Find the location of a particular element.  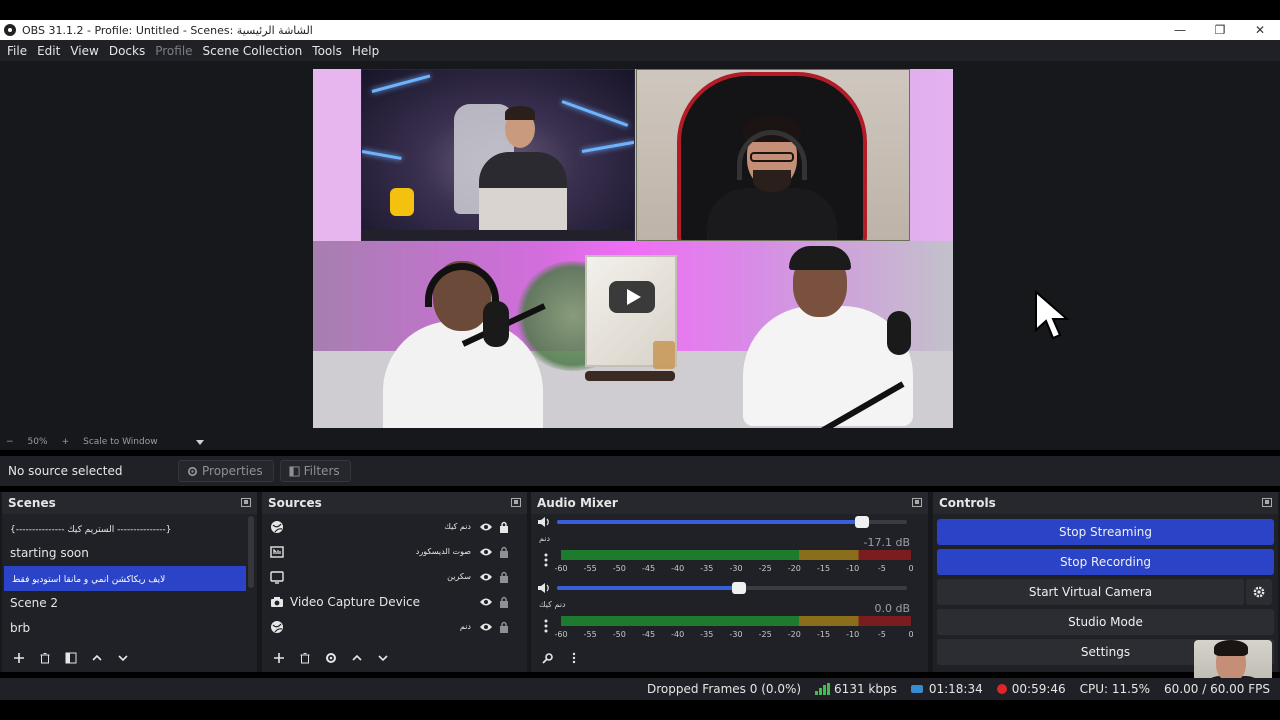

meter-scale-label: 0 is located at coordinates (911, 634).